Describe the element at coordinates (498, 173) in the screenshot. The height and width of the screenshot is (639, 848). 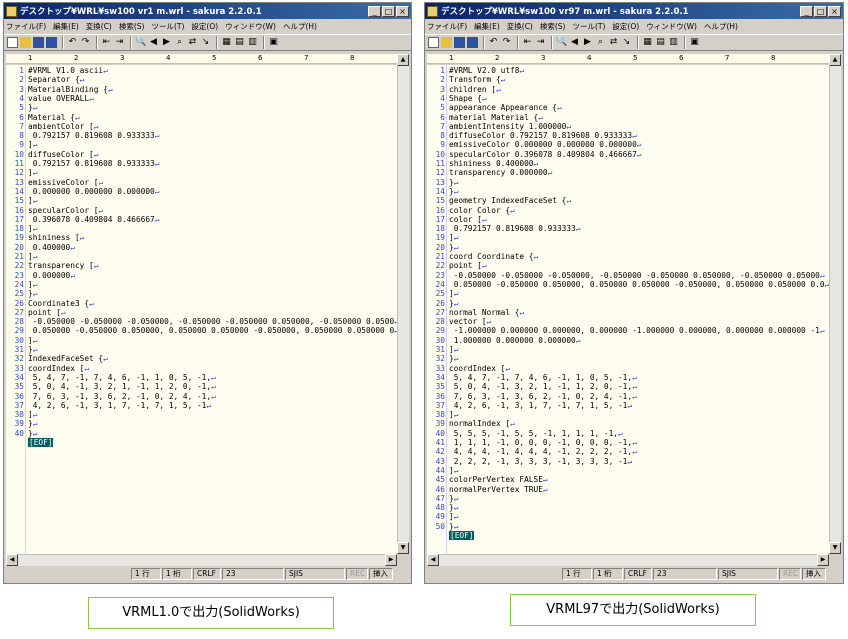
I see `code-content: transparency 0.000000` at that location.